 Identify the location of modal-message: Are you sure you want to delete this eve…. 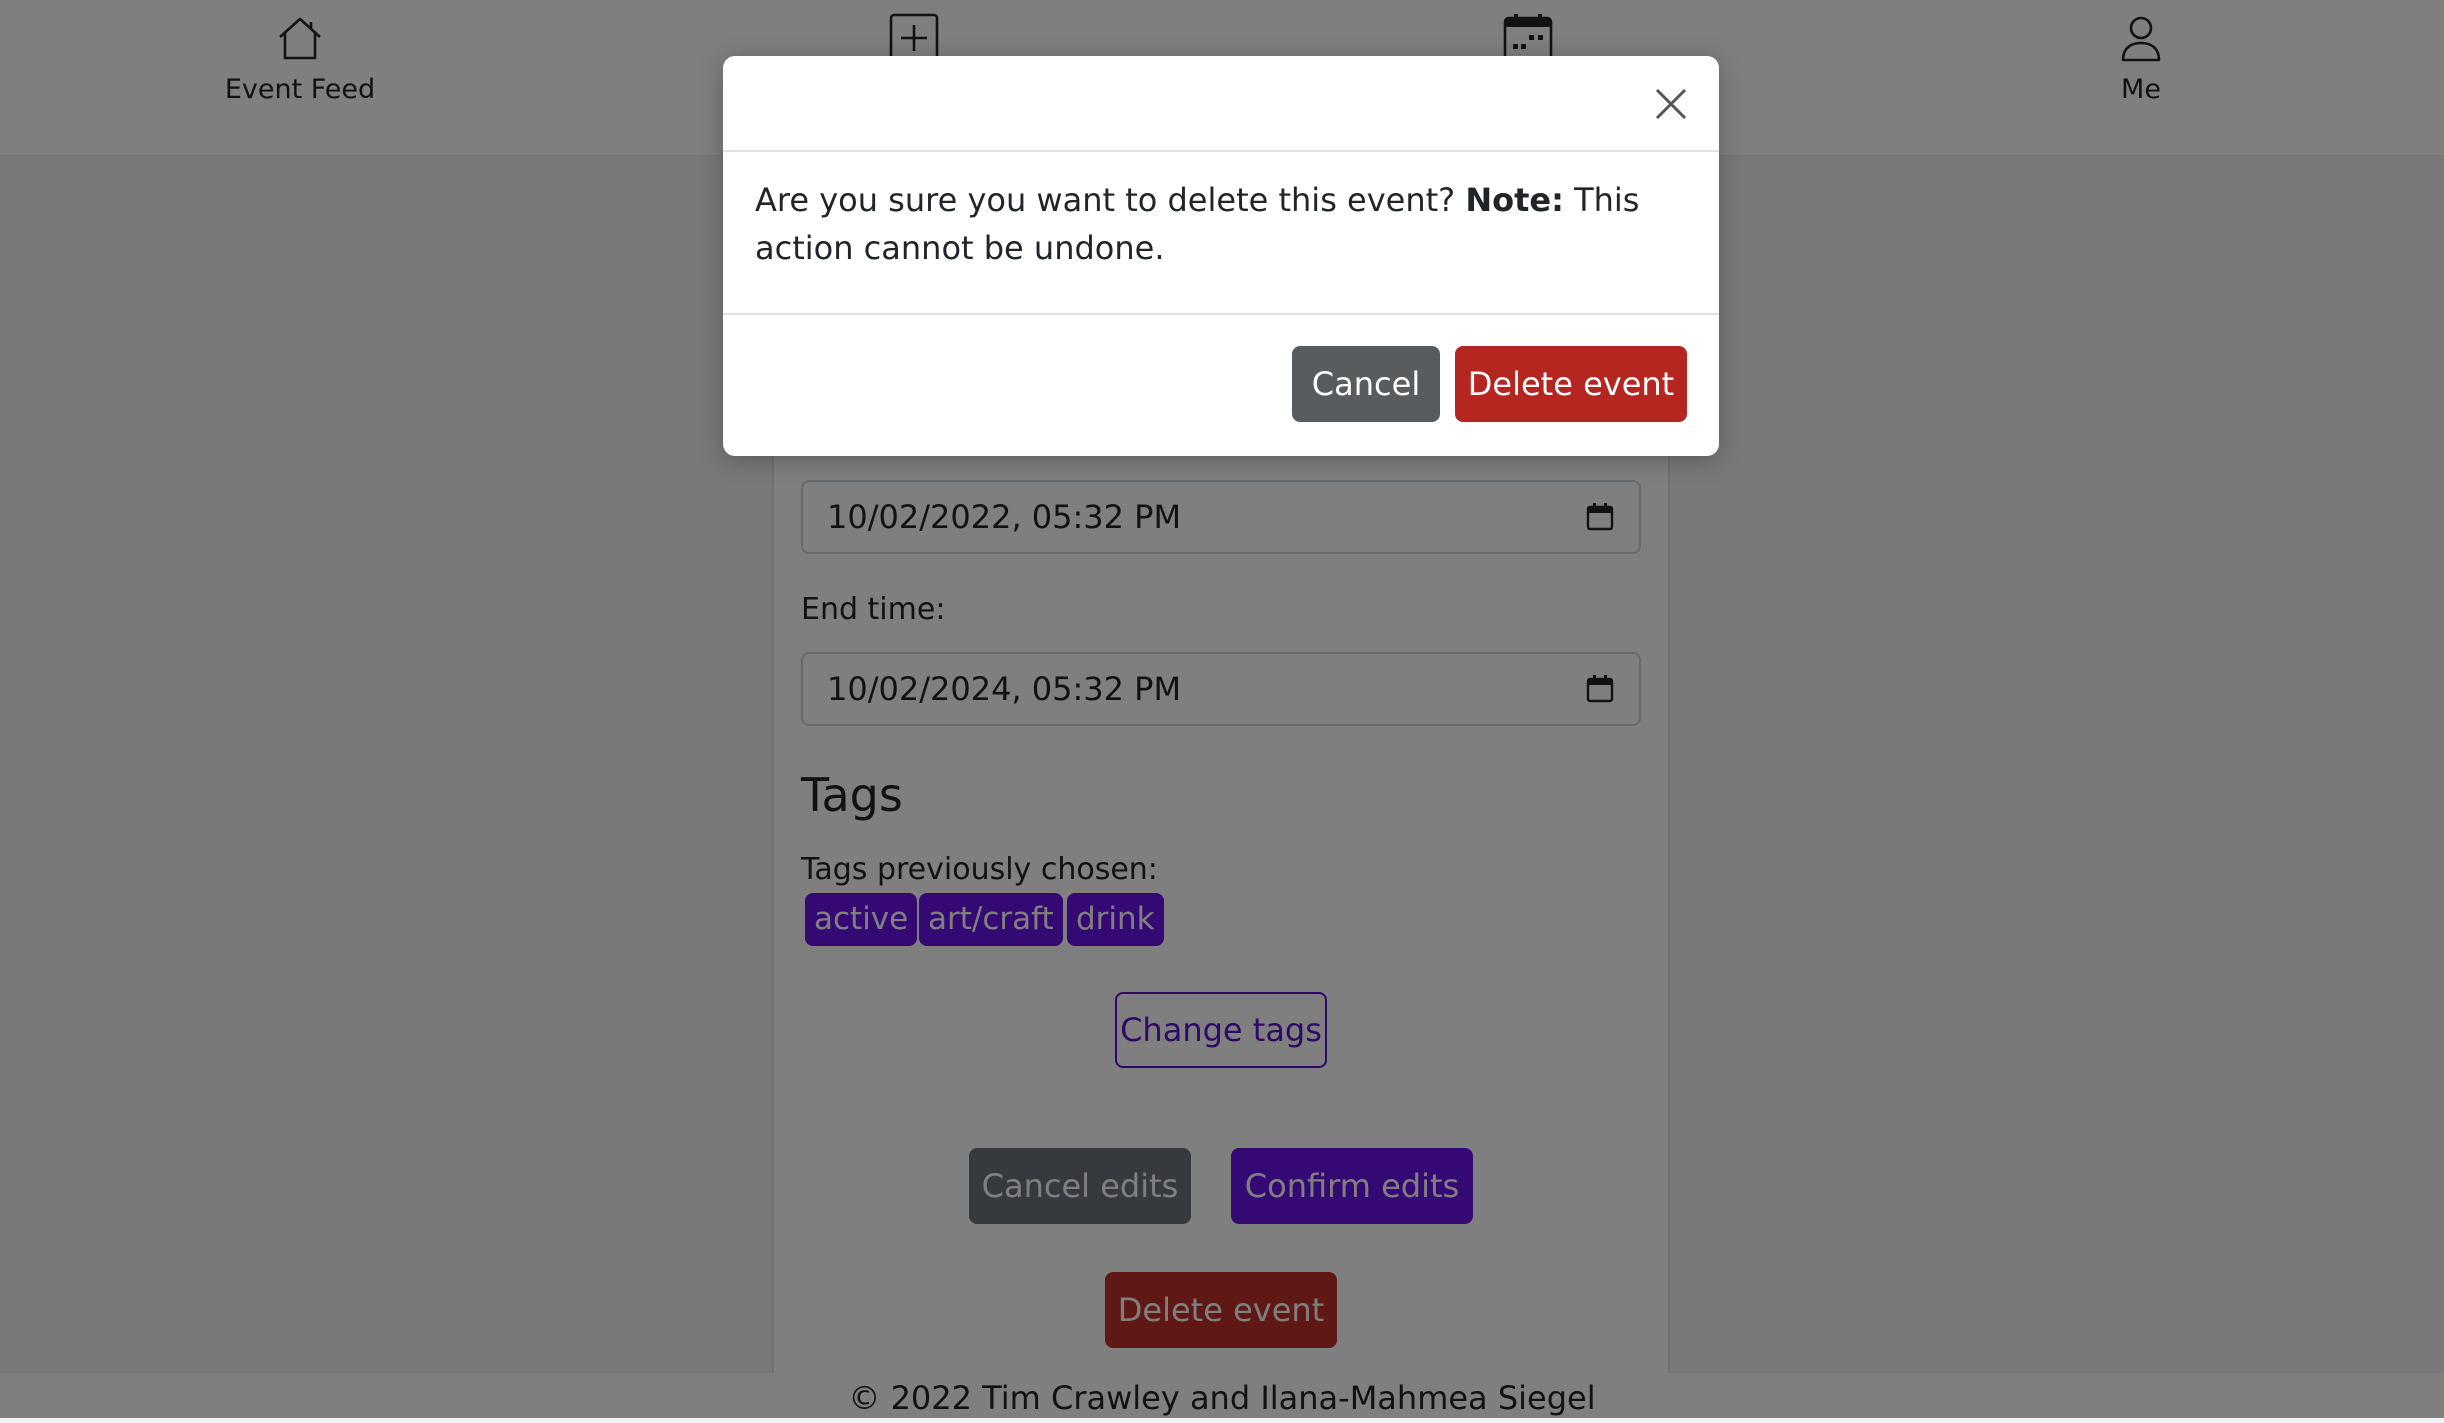
(1220, 224).